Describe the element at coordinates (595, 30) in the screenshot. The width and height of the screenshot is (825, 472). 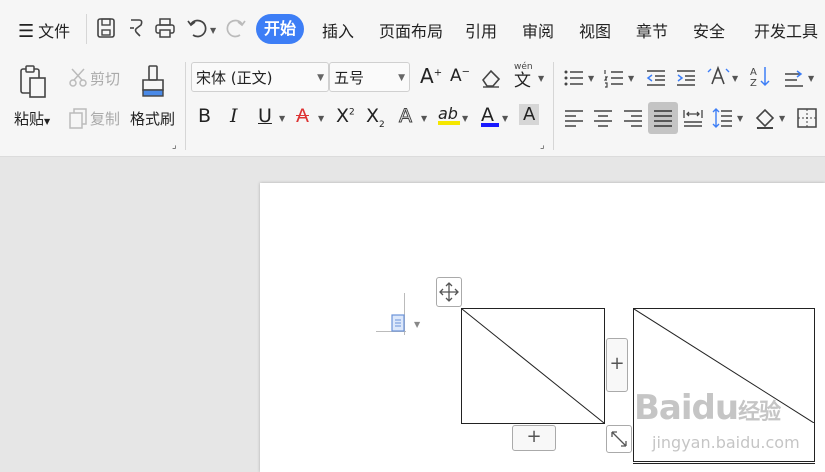
I see `tab-view: 视图` at that location.